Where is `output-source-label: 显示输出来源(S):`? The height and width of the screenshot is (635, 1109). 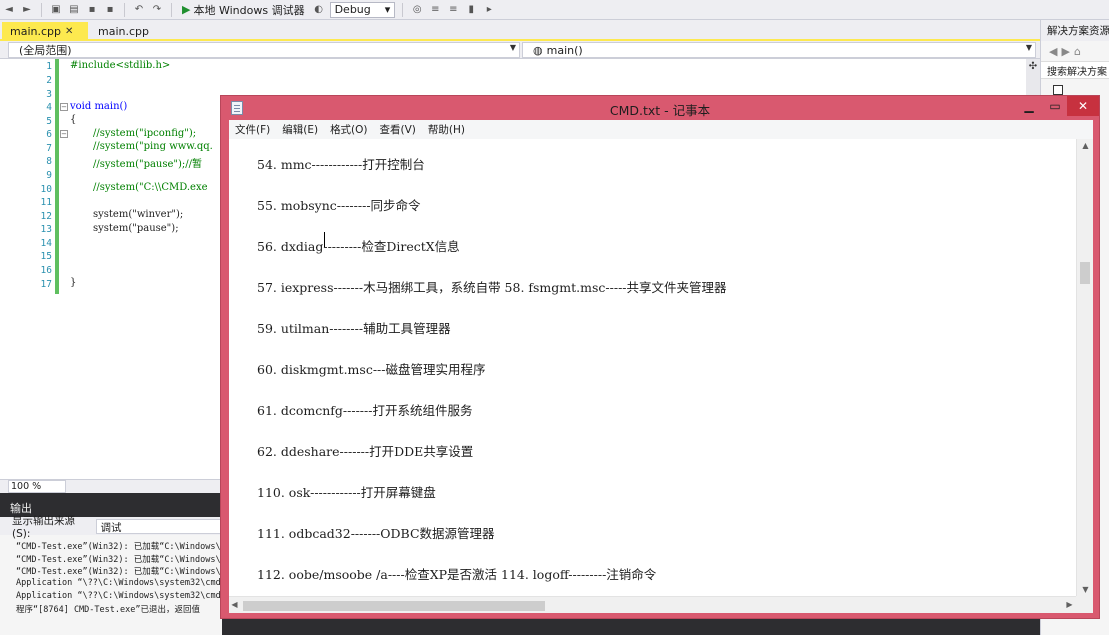
output-source-label: 显示输出来源(S): is located at coordinates (43, 527).